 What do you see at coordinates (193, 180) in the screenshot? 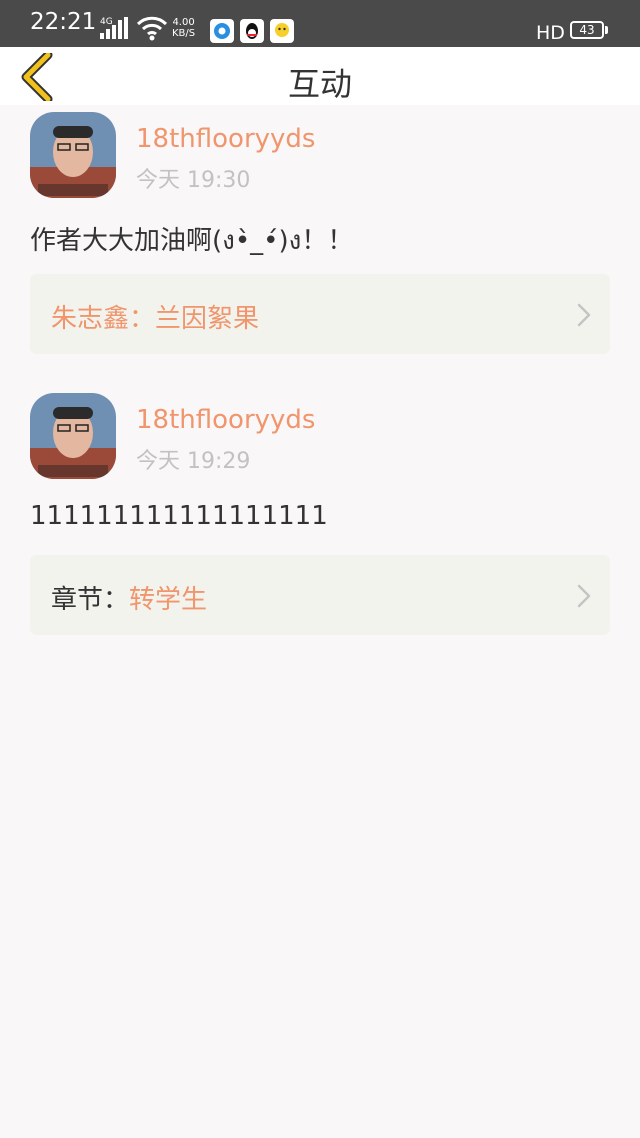
I see `comment-time: 今天 19:30` at bounding box center [193, 180].